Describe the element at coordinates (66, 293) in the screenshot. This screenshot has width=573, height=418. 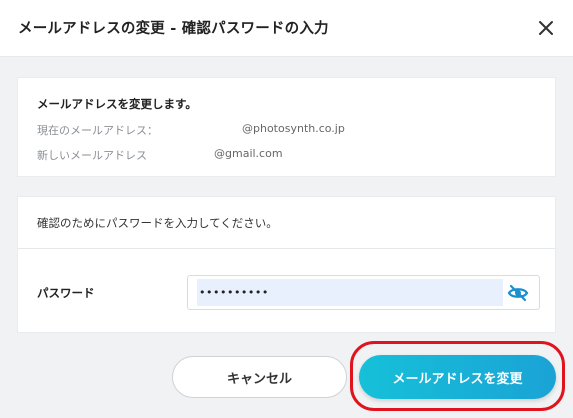
I see `password-label: パスワード` at that location.